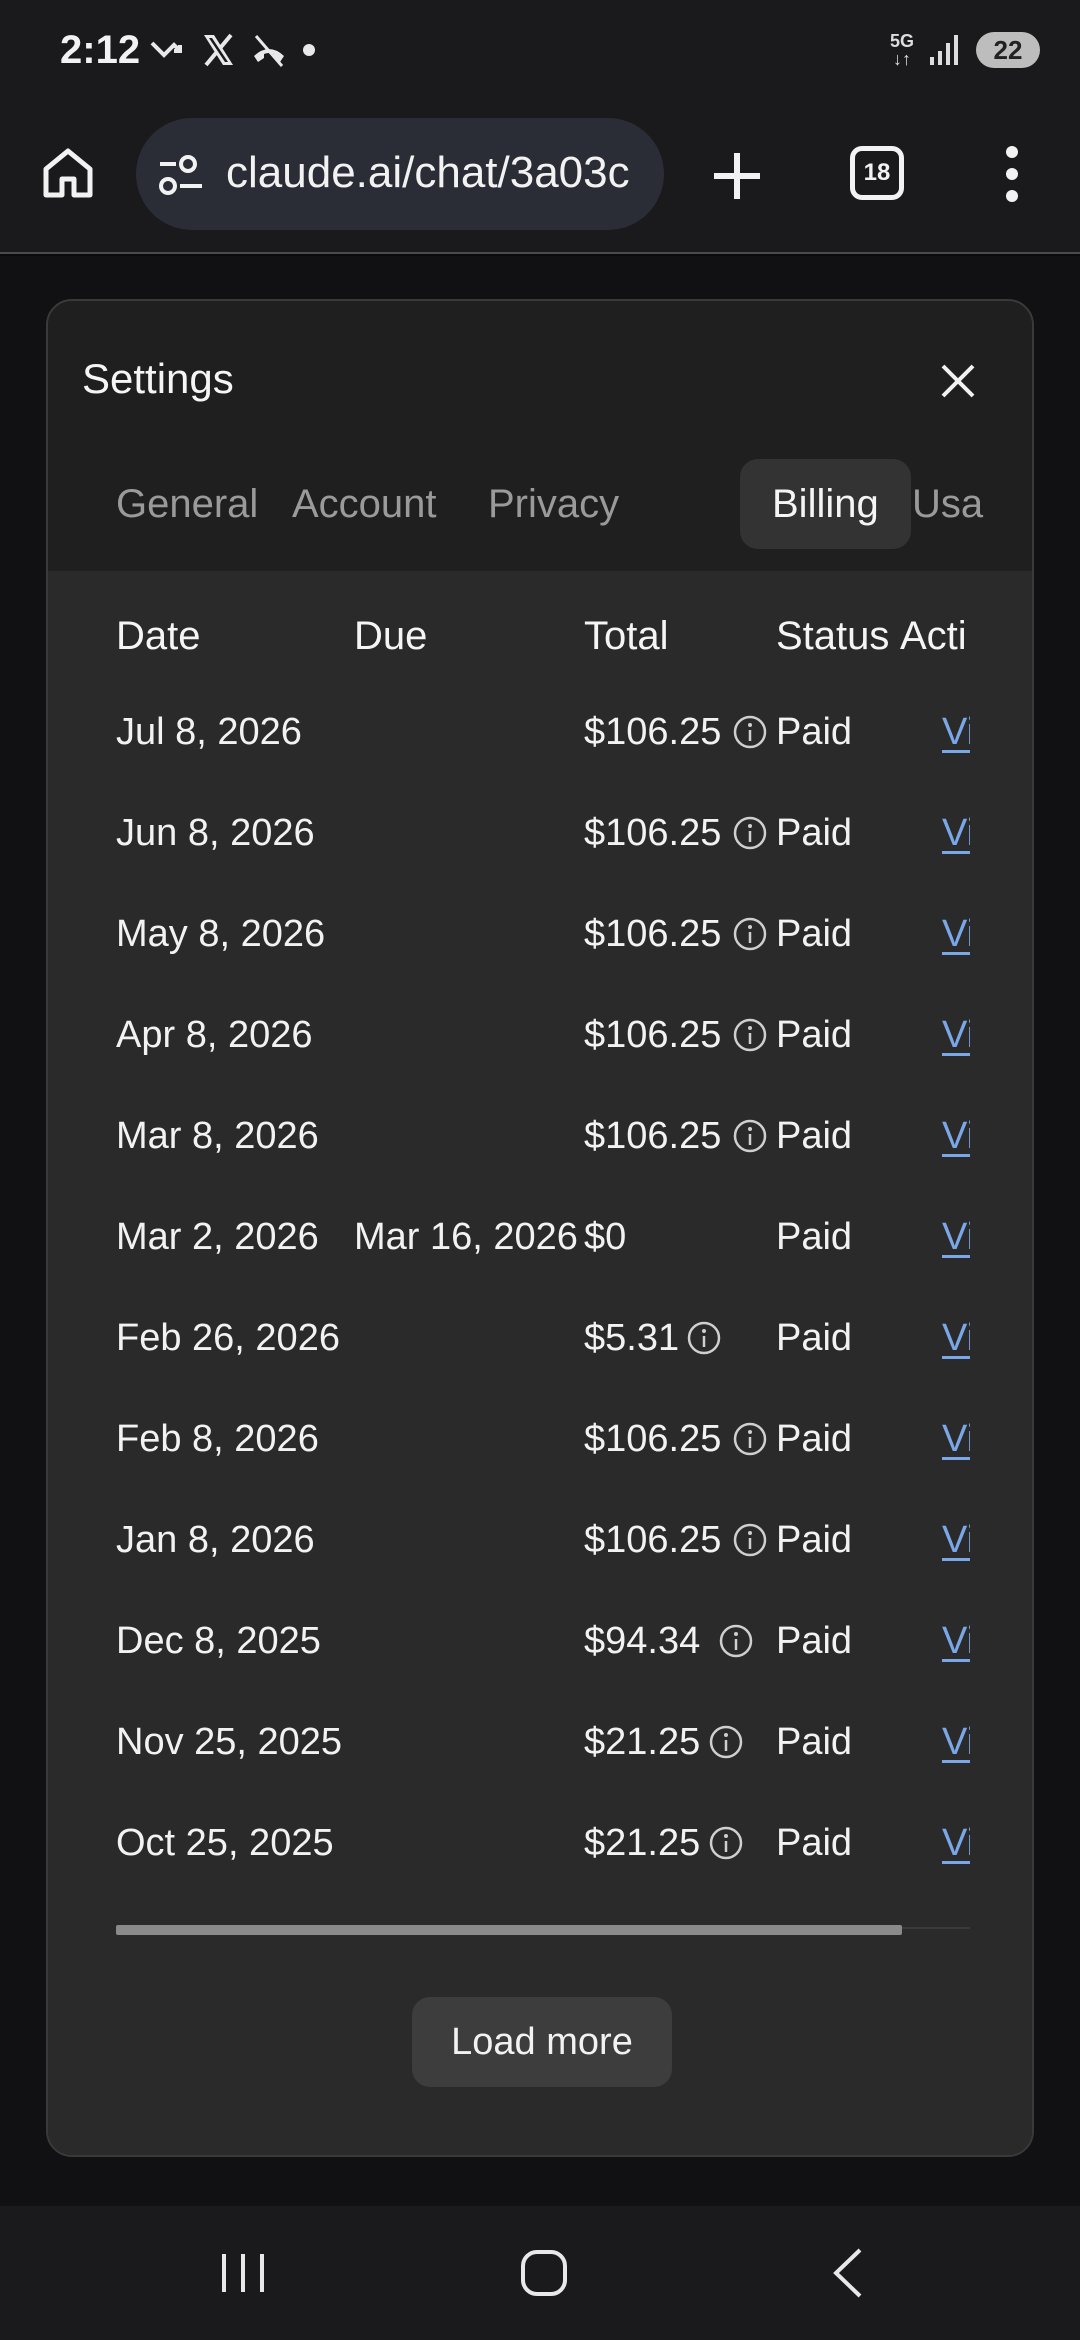 This screenshot has height=2340, width=1080. I want to click on table-row: Apr 8, 2026 $106.25 Paid View, so click(543, 1040).